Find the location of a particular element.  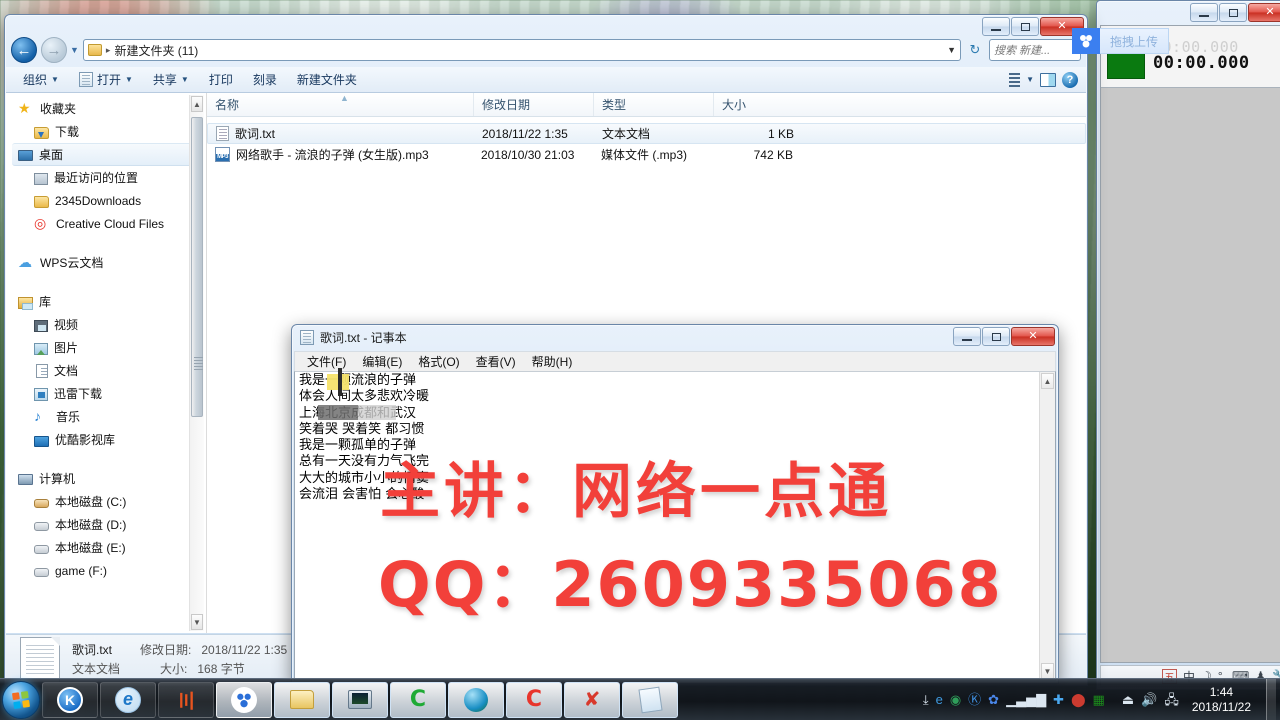

sidebar-item-15: 本地磁盘 (C:) is located at coordinates (106, 501).